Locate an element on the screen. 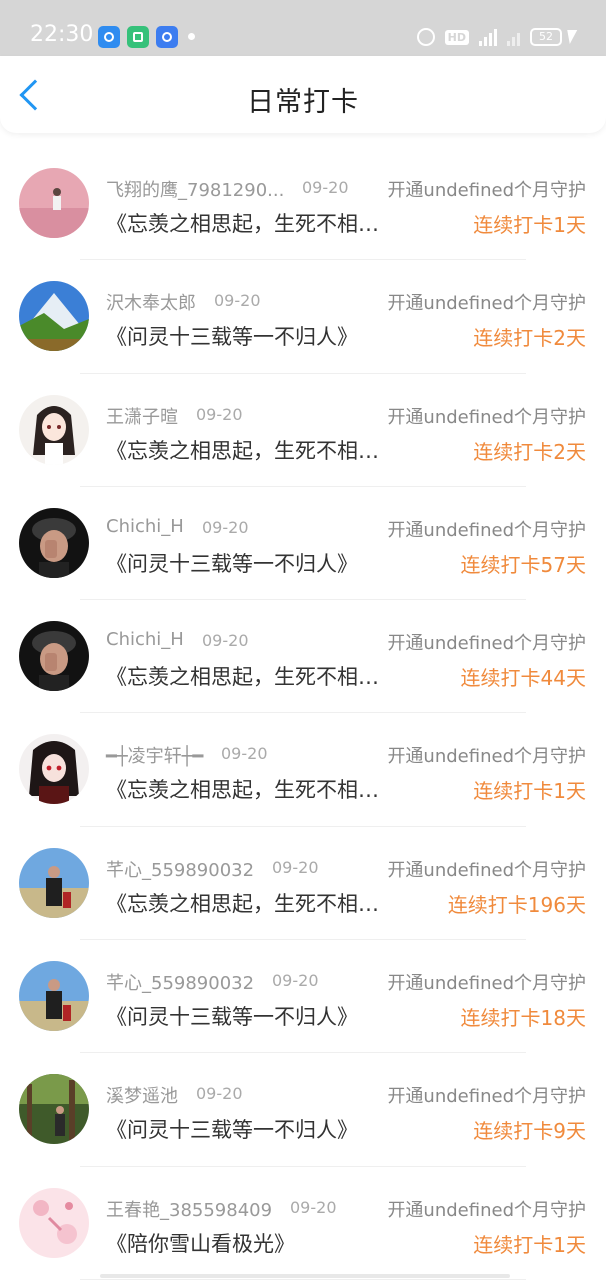 Image resolution: width=606 pixels, height=1280 pixels. signal-icon is located at coordinates (488, 37).